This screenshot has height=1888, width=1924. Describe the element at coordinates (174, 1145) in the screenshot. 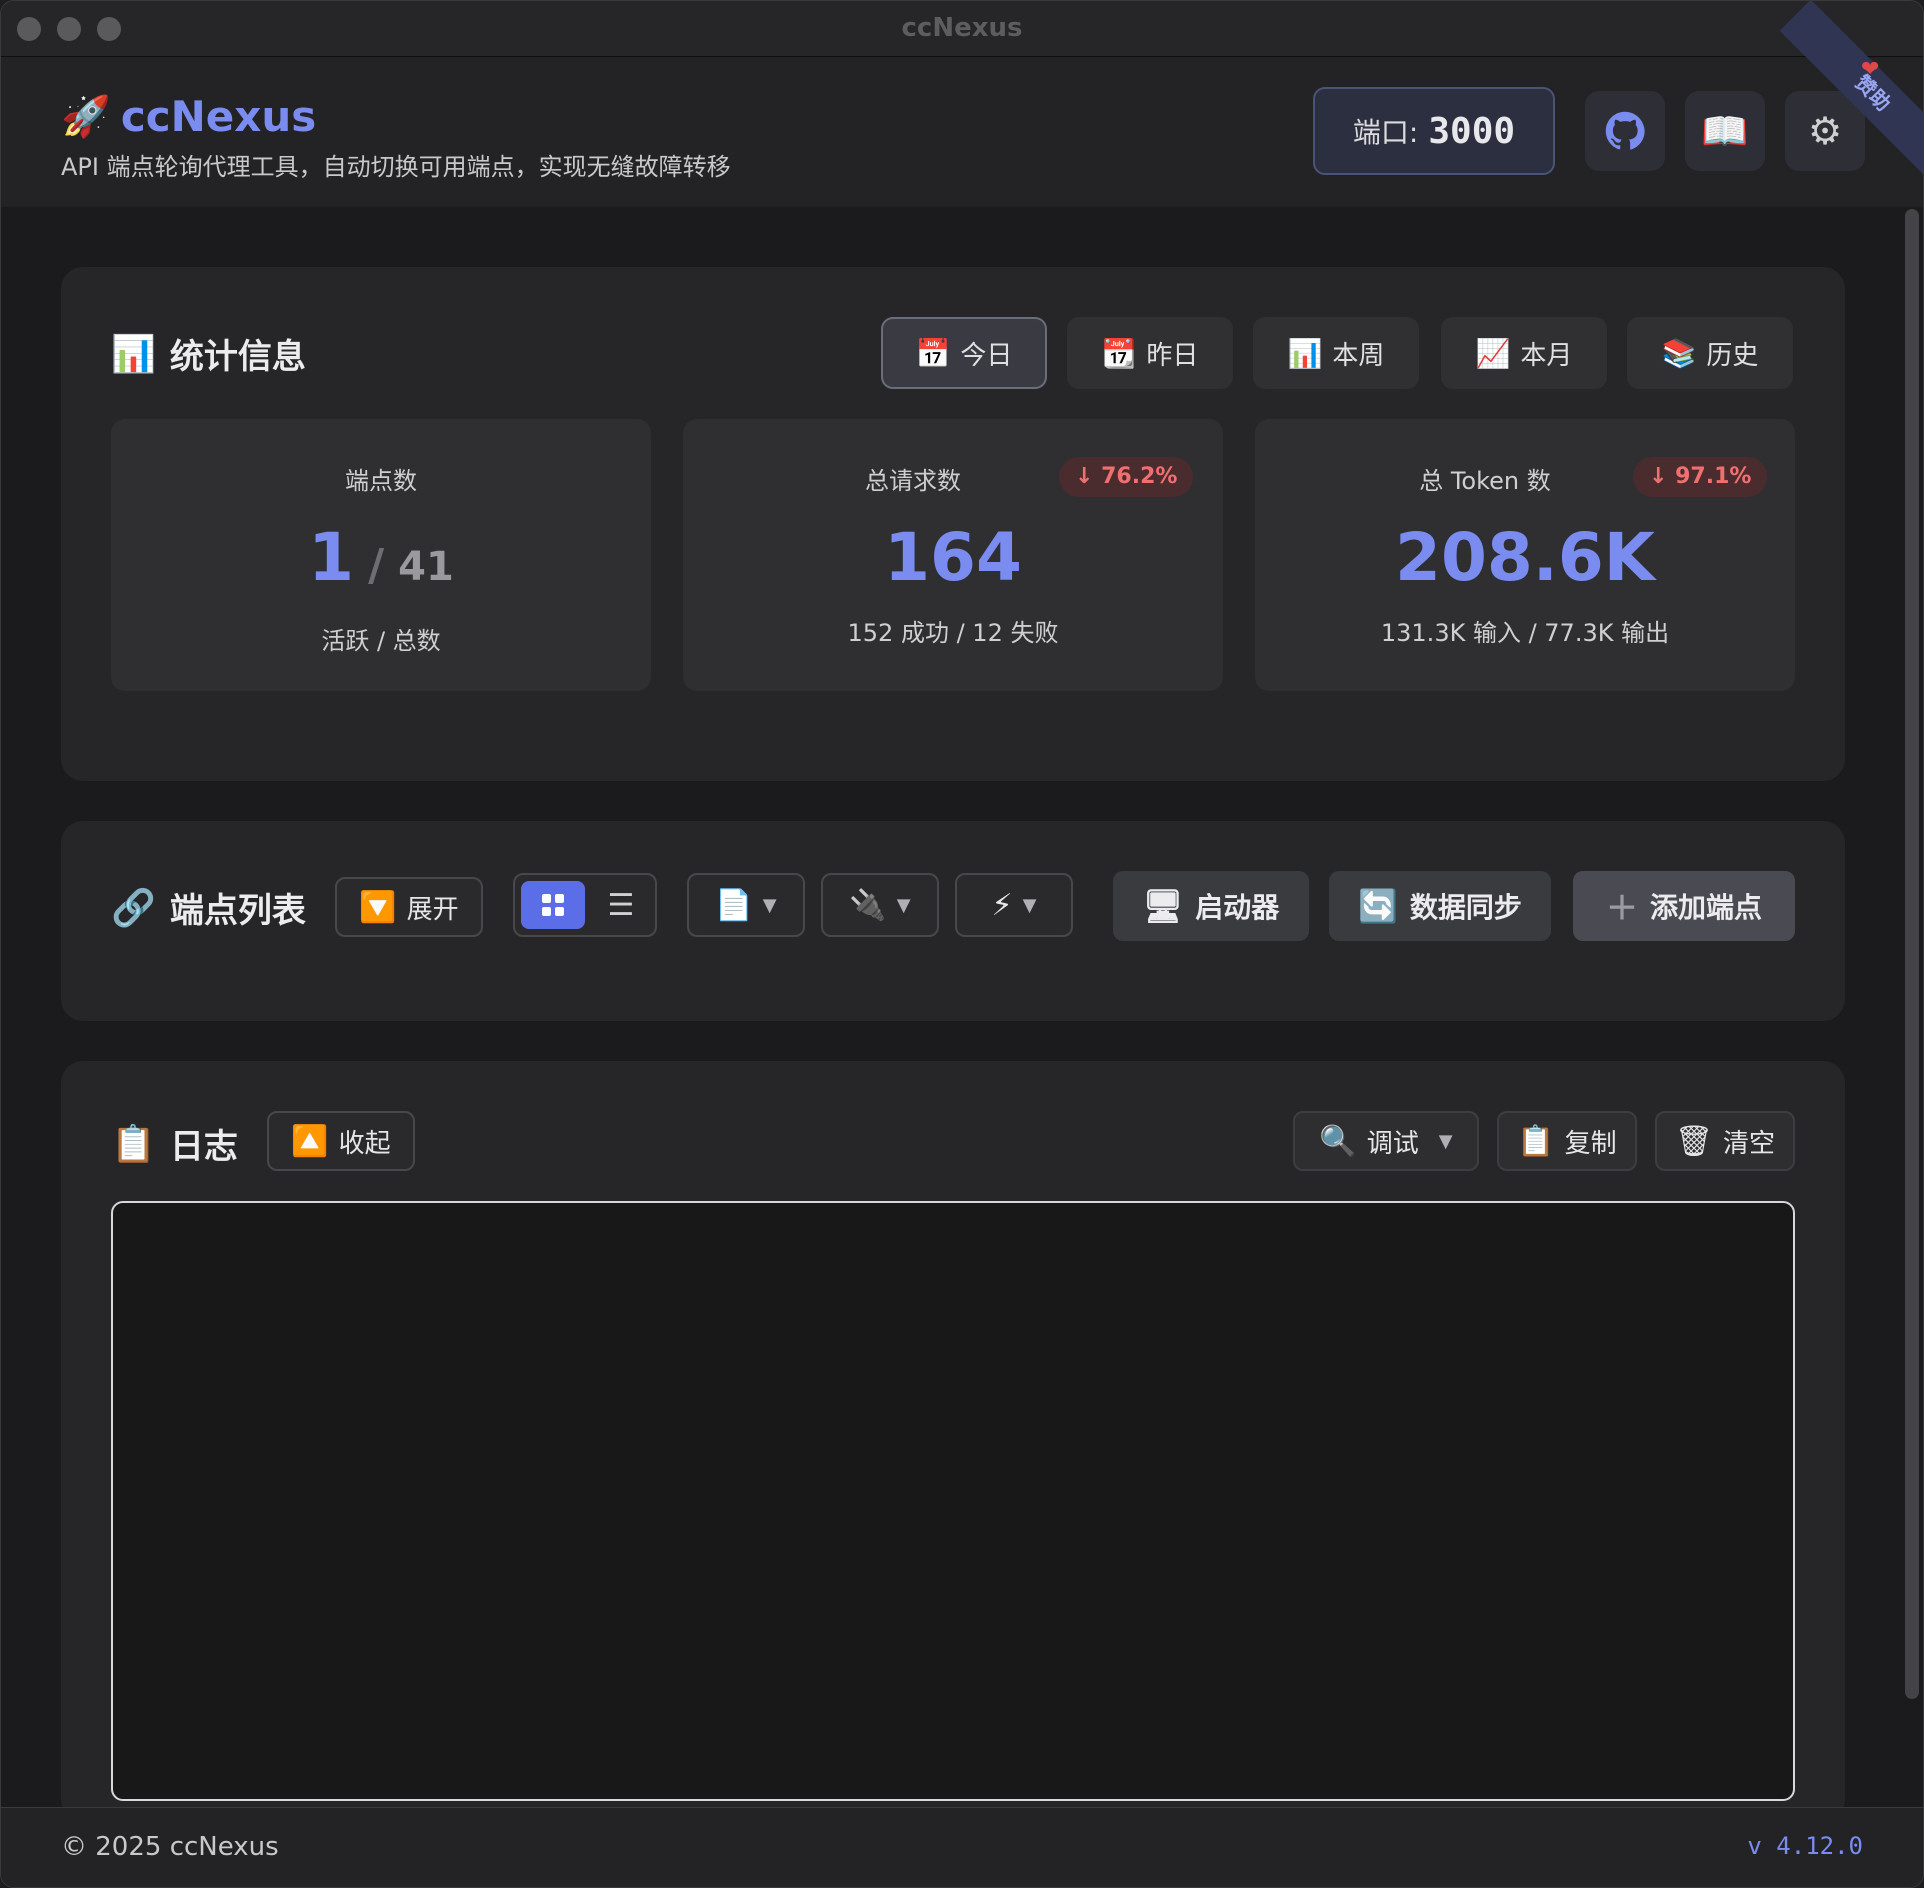

I see `logs-title: 📋 日志` at that location.